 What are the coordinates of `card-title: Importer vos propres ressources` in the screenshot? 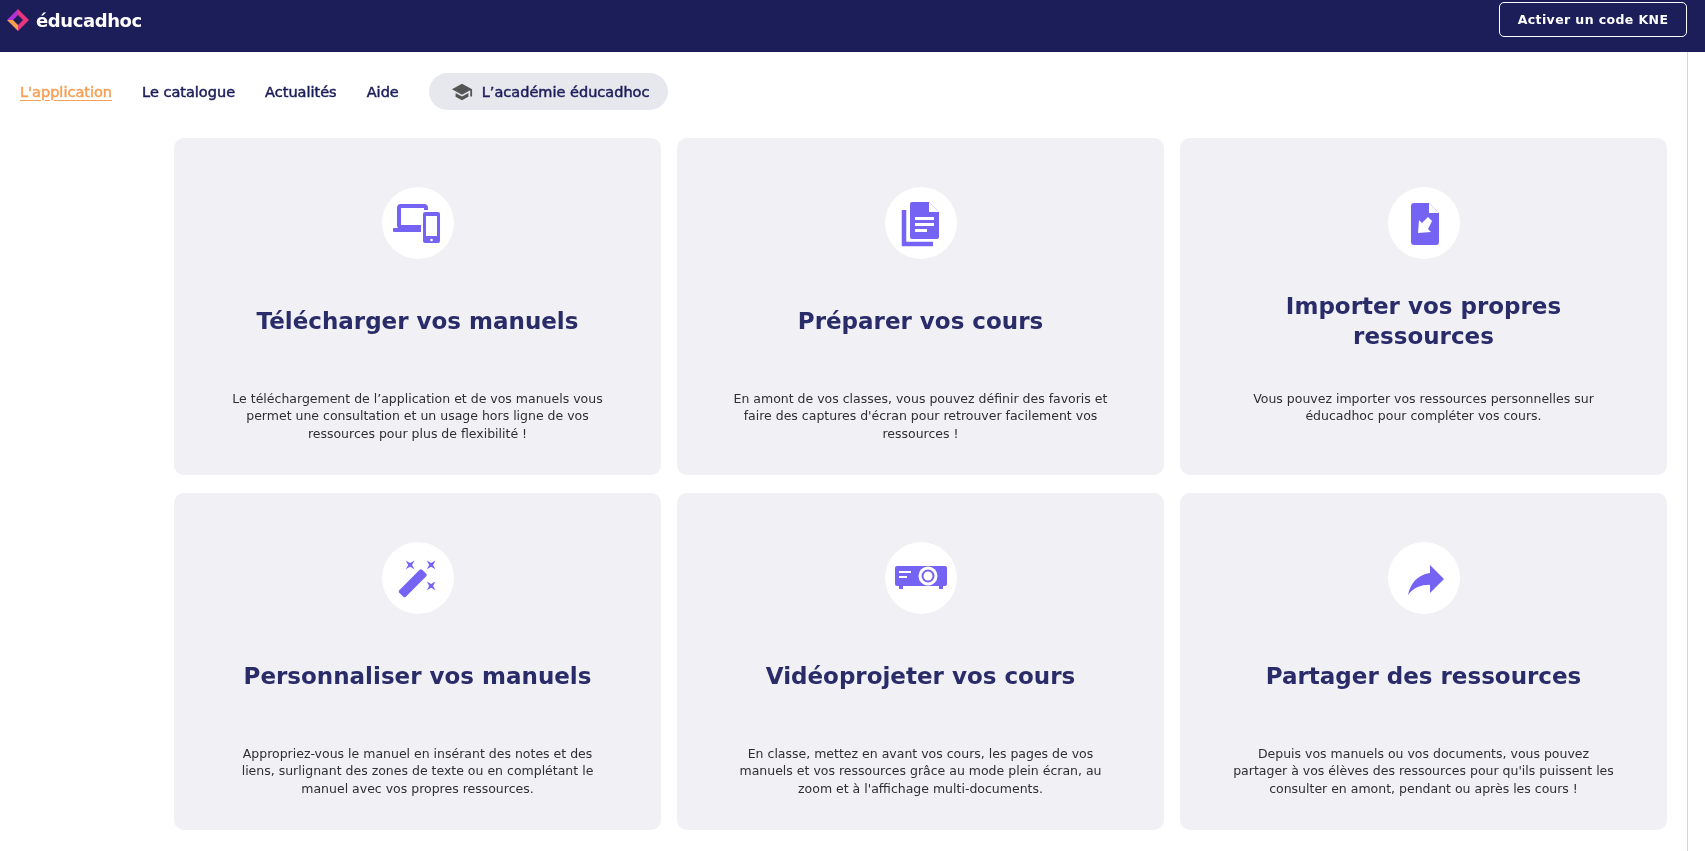 It's located at (1423, 321).